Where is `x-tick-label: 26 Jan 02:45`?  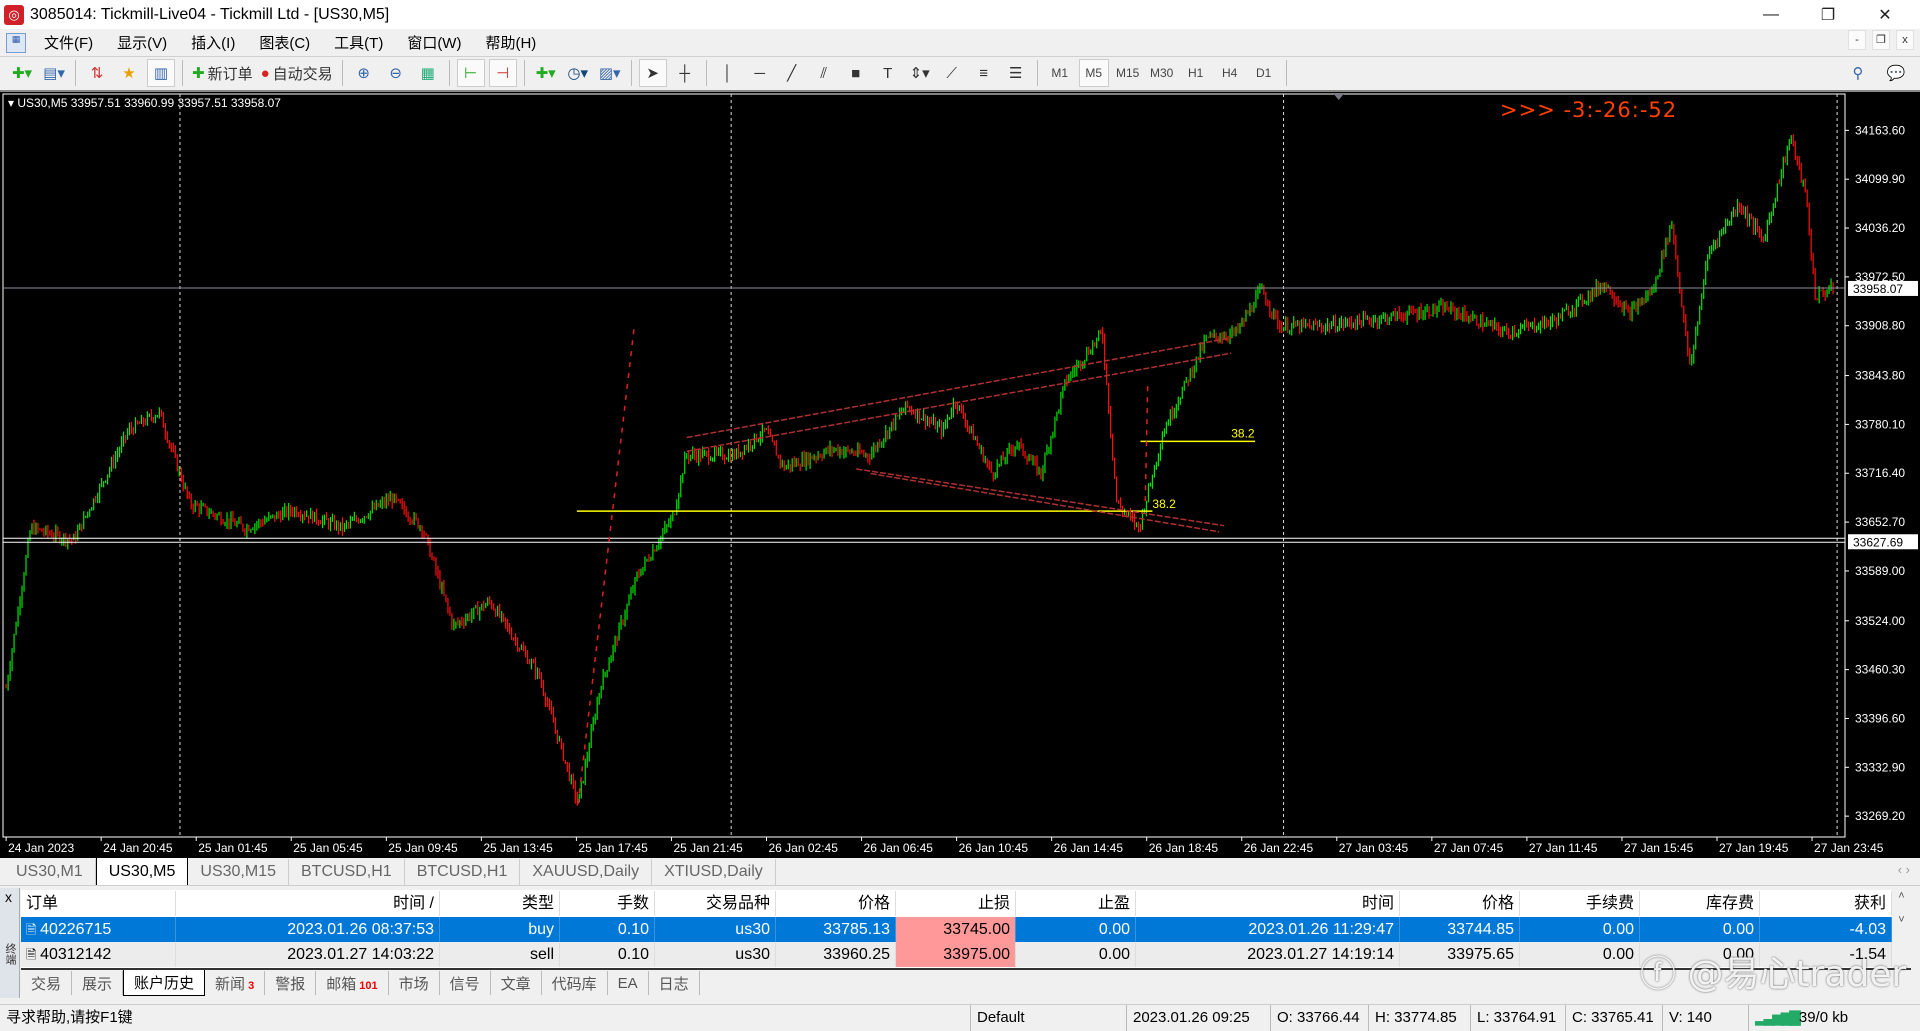 x-tick-label: 26 Jan 02:45 is located at coordinates (803, 848).